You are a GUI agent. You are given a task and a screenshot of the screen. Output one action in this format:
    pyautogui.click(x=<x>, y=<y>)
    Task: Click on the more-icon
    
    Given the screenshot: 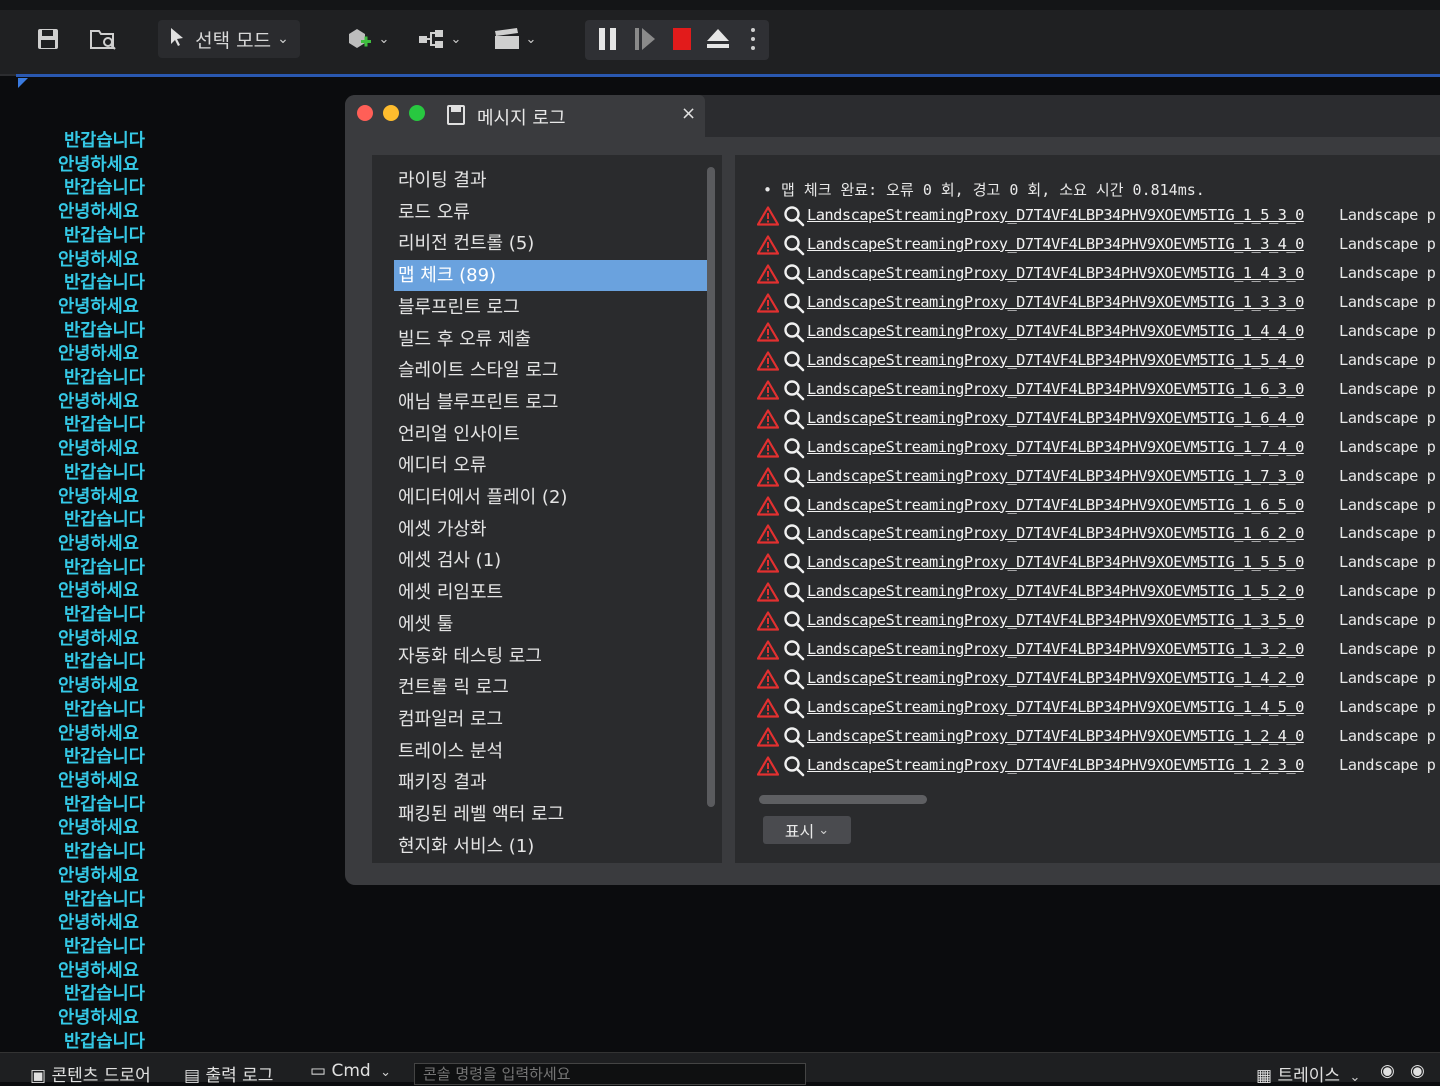 What is the action you would take?
    pyautogui.click(x=753, y=42)
    